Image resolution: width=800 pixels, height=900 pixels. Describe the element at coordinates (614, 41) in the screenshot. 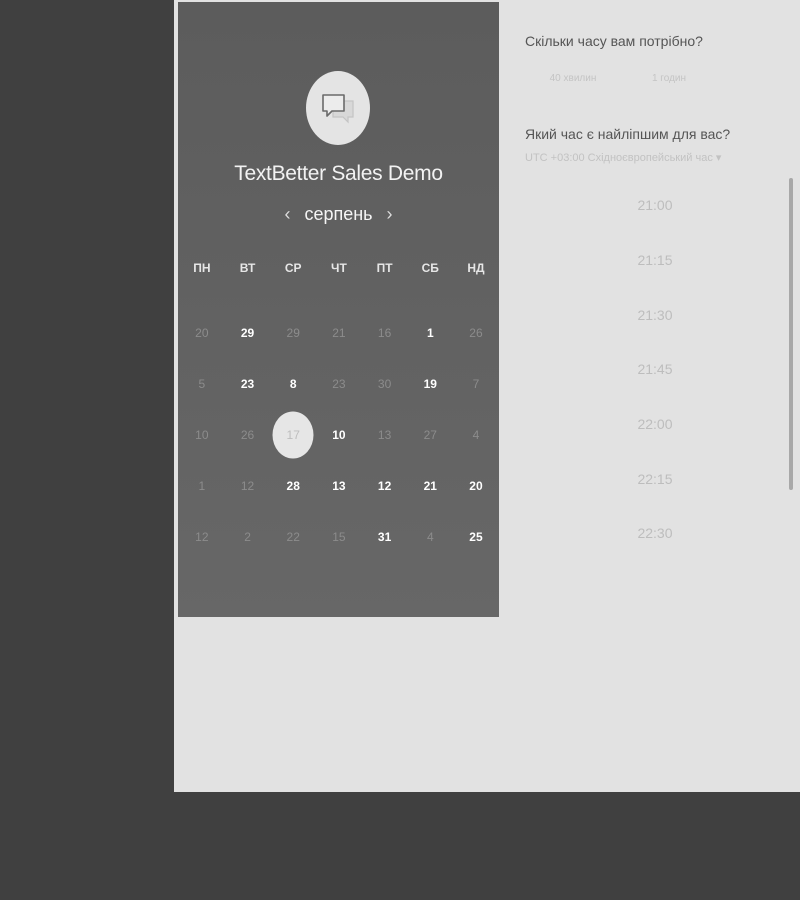

I see `duration-question: Скільки часу вам потрібно?` at that location.